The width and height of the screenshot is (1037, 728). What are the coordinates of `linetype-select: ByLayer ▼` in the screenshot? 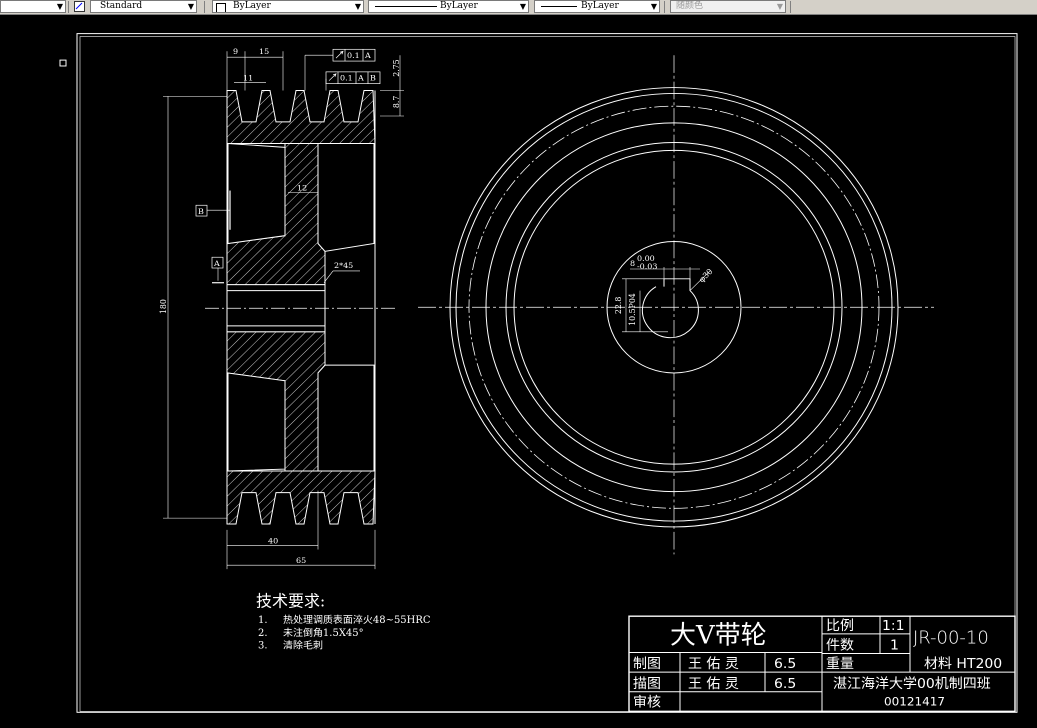 It's located at (448, 6).